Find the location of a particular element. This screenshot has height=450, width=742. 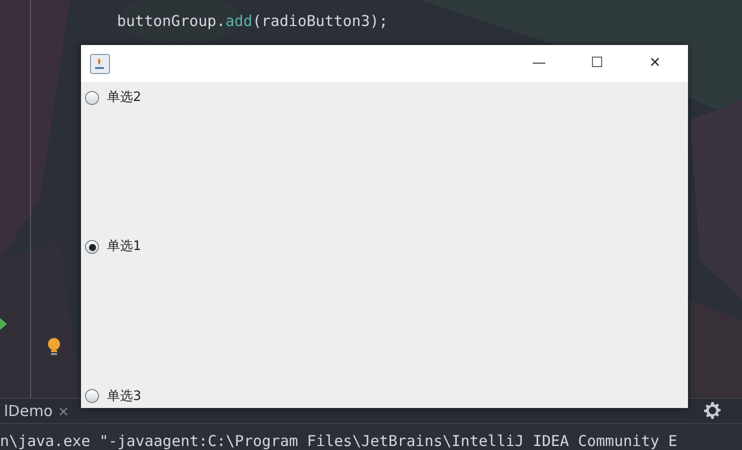

minimize-button: — is located at coordinates (539, 63).